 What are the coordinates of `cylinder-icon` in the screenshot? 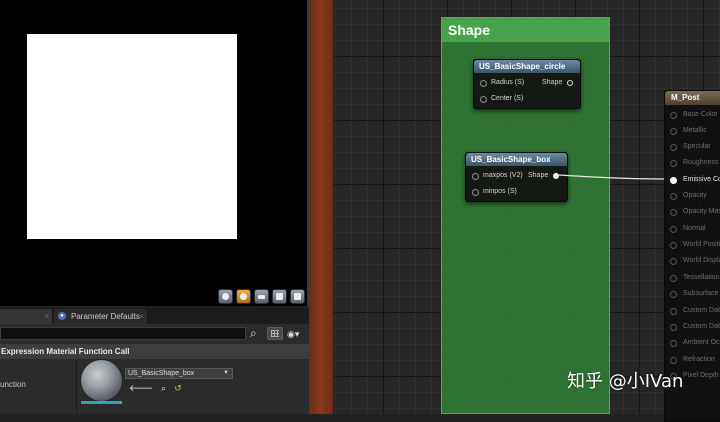 It's located at (225, 296).